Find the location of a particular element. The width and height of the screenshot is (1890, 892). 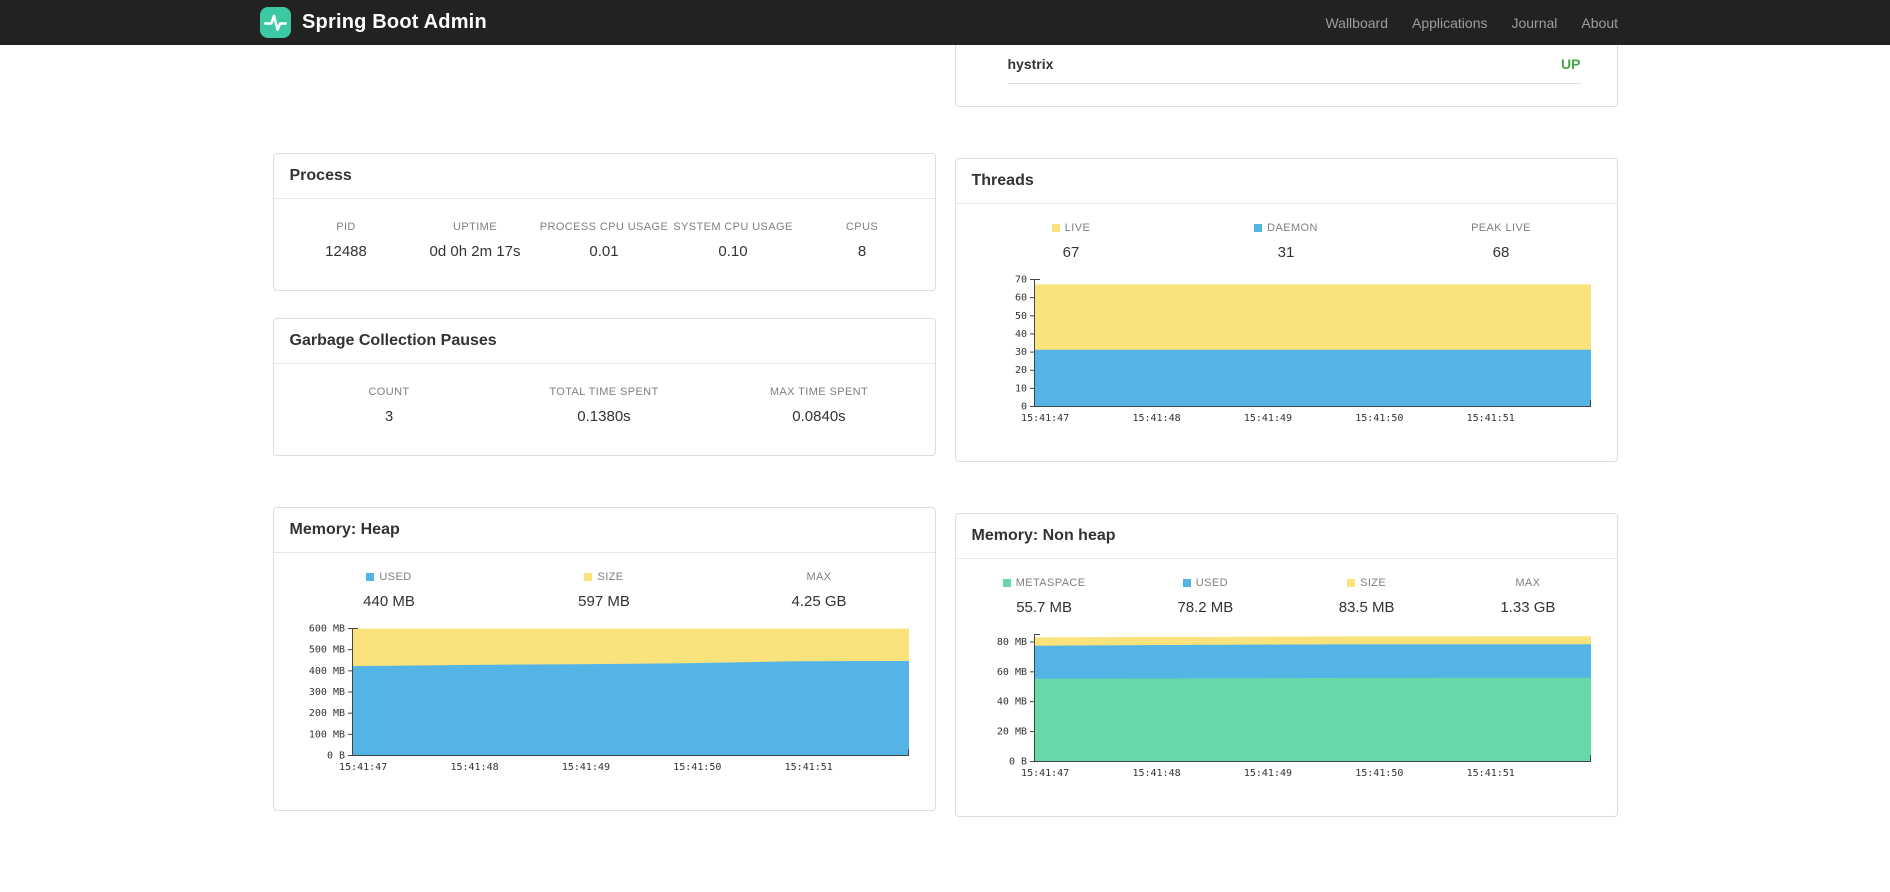

nav-links: Wallboard Applications Journal About is located at coordinates (1471, 23).